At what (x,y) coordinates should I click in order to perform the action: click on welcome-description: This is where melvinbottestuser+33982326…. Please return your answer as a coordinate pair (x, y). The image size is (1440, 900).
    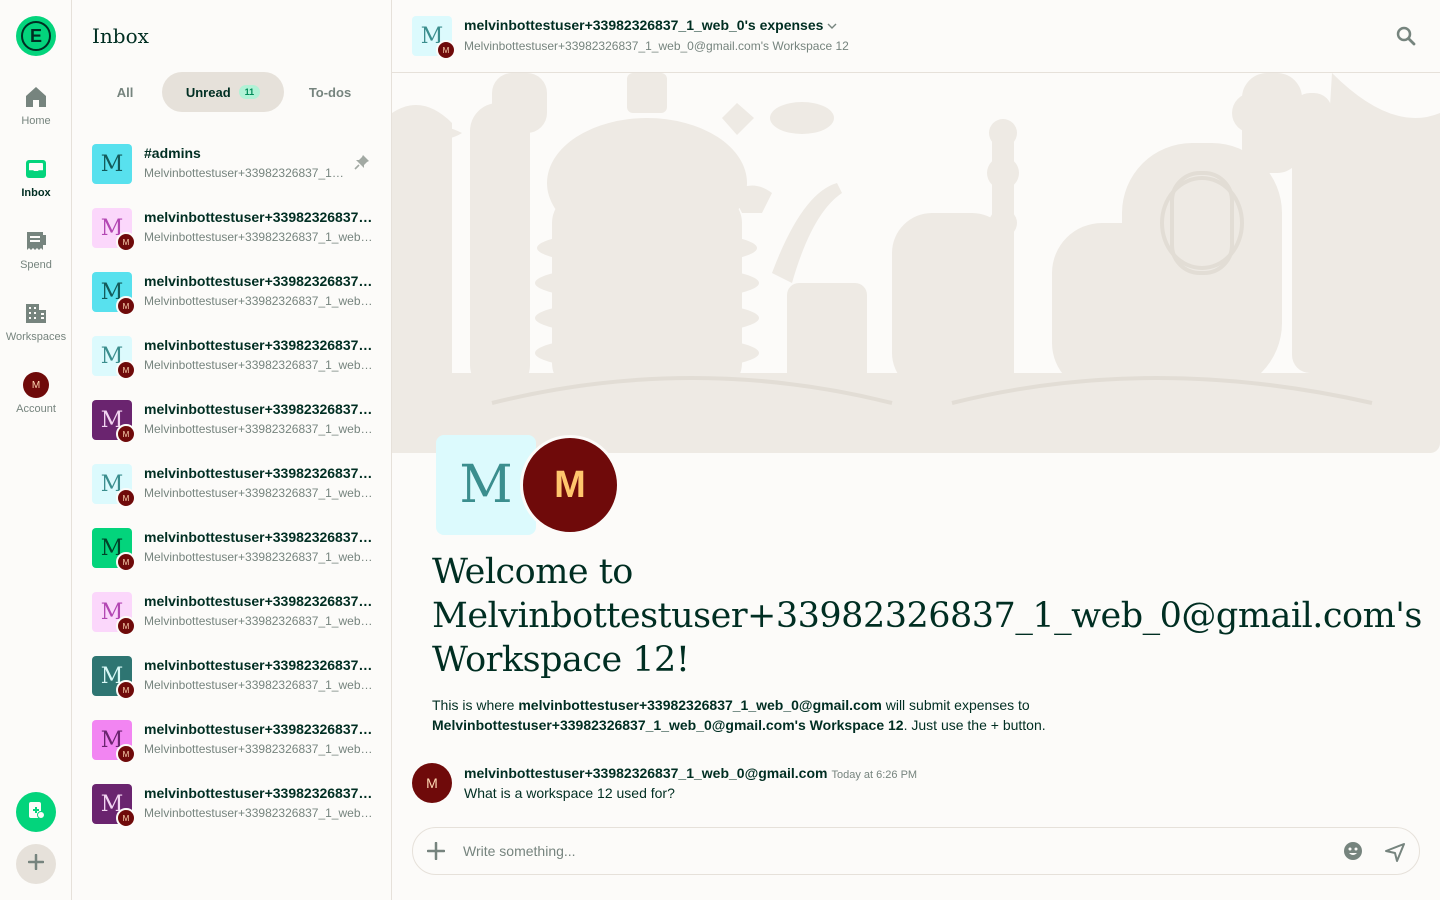
    Looking at the image, I should click on (922, 715).